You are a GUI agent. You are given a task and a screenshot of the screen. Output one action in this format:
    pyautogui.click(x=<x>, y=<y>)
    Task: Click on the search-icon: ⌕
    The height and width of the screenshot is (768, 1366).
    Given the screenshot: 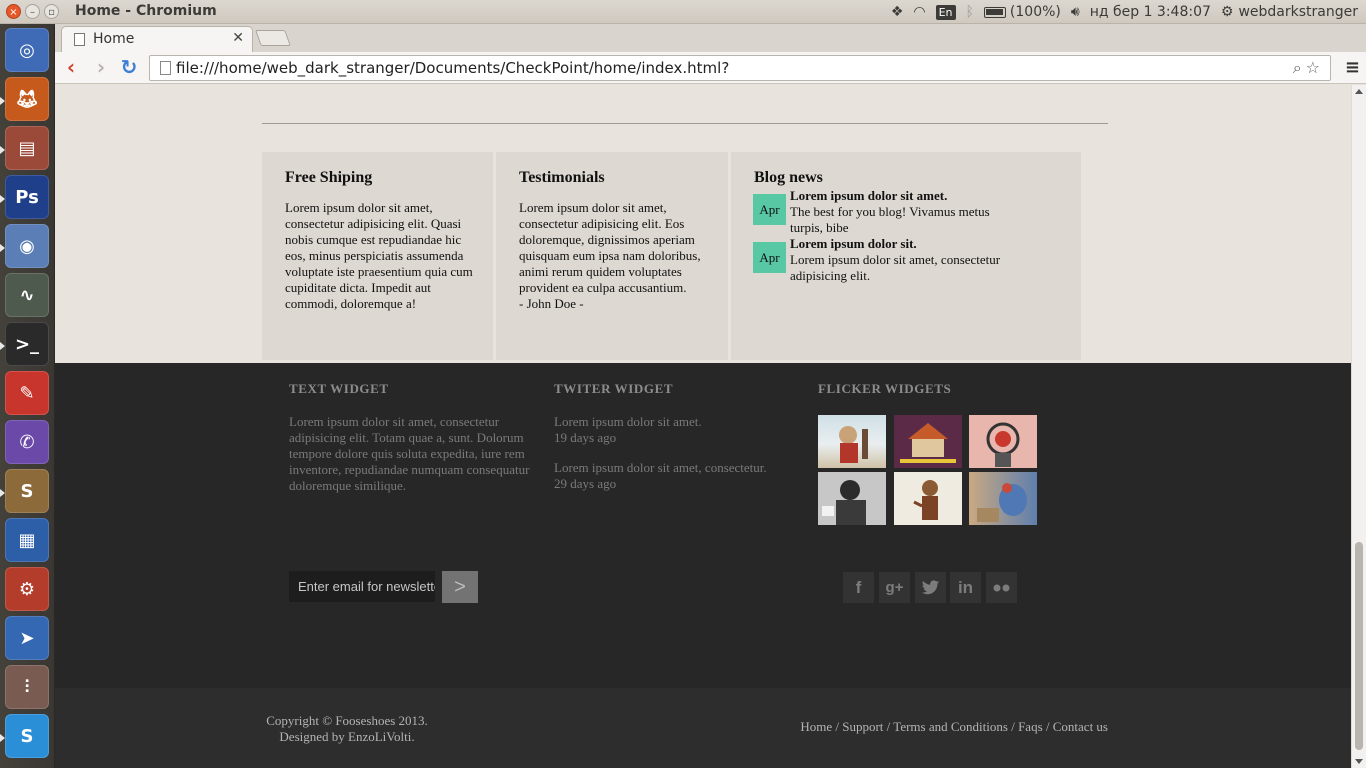 What is the action you would take?
    pyautogui.click(x=1299, y=67)
    